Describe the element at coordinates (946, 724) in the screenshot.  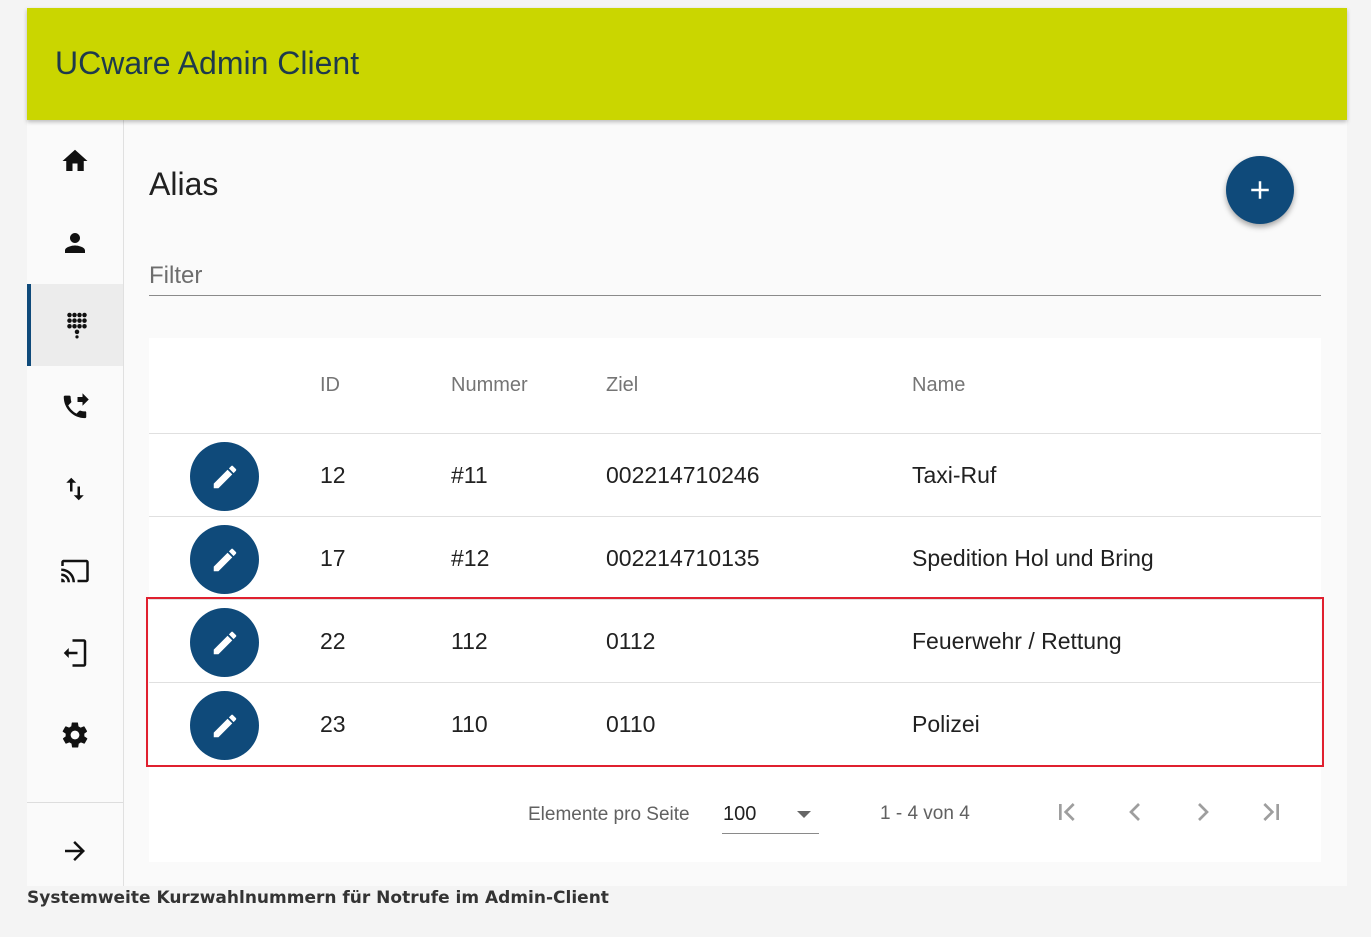
I see `cell-name: Polizei` at that location.